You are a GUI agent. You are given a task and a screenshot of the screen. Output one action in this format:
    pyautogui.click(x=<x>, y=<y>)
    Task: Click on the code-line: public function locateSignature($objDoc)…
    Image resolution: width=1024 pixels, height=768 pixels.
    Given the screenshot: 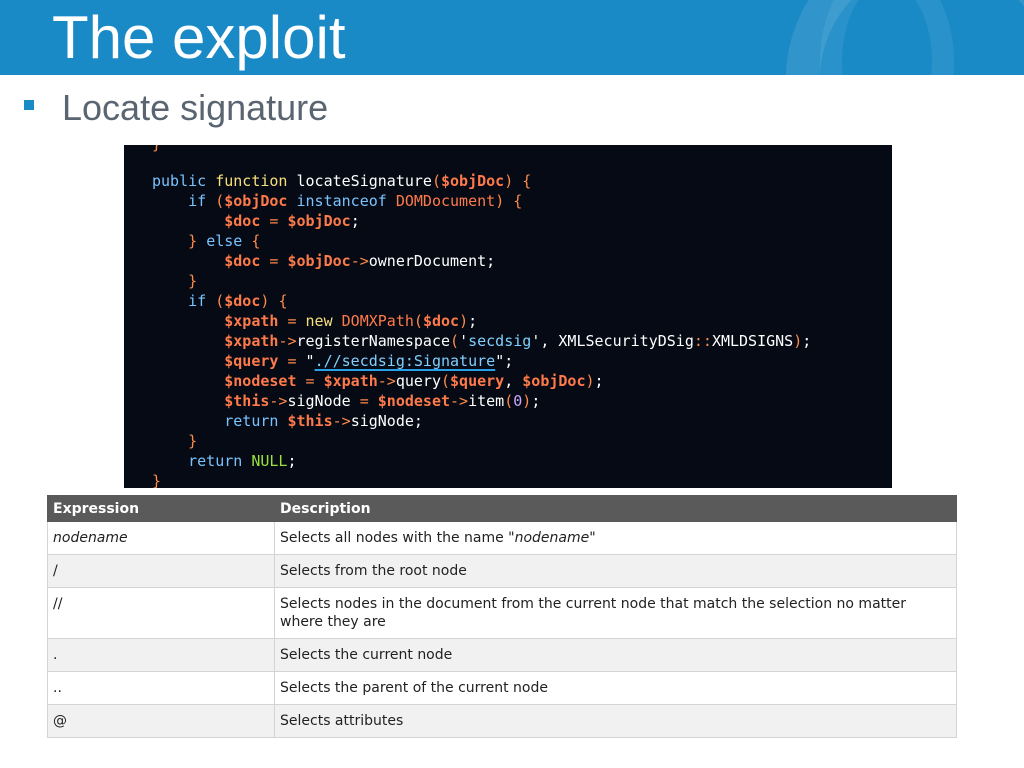 What is the action you would take?
    pyautogui.click(x=341, y=181)
    